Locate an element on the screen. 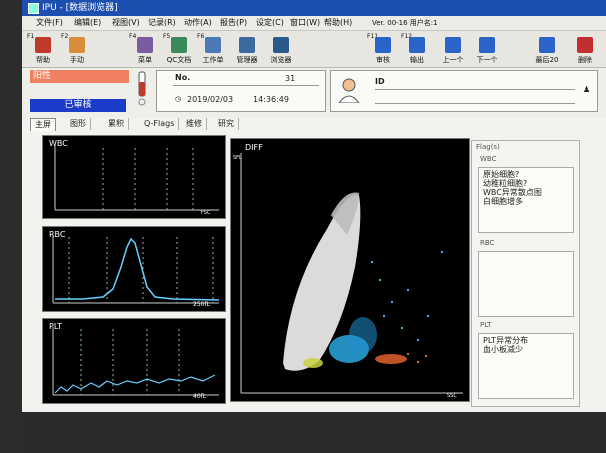 This screenshot has width=606, height=453. rbc-histogram-panel: RBC 250fL is located at coordinates (134, 269).